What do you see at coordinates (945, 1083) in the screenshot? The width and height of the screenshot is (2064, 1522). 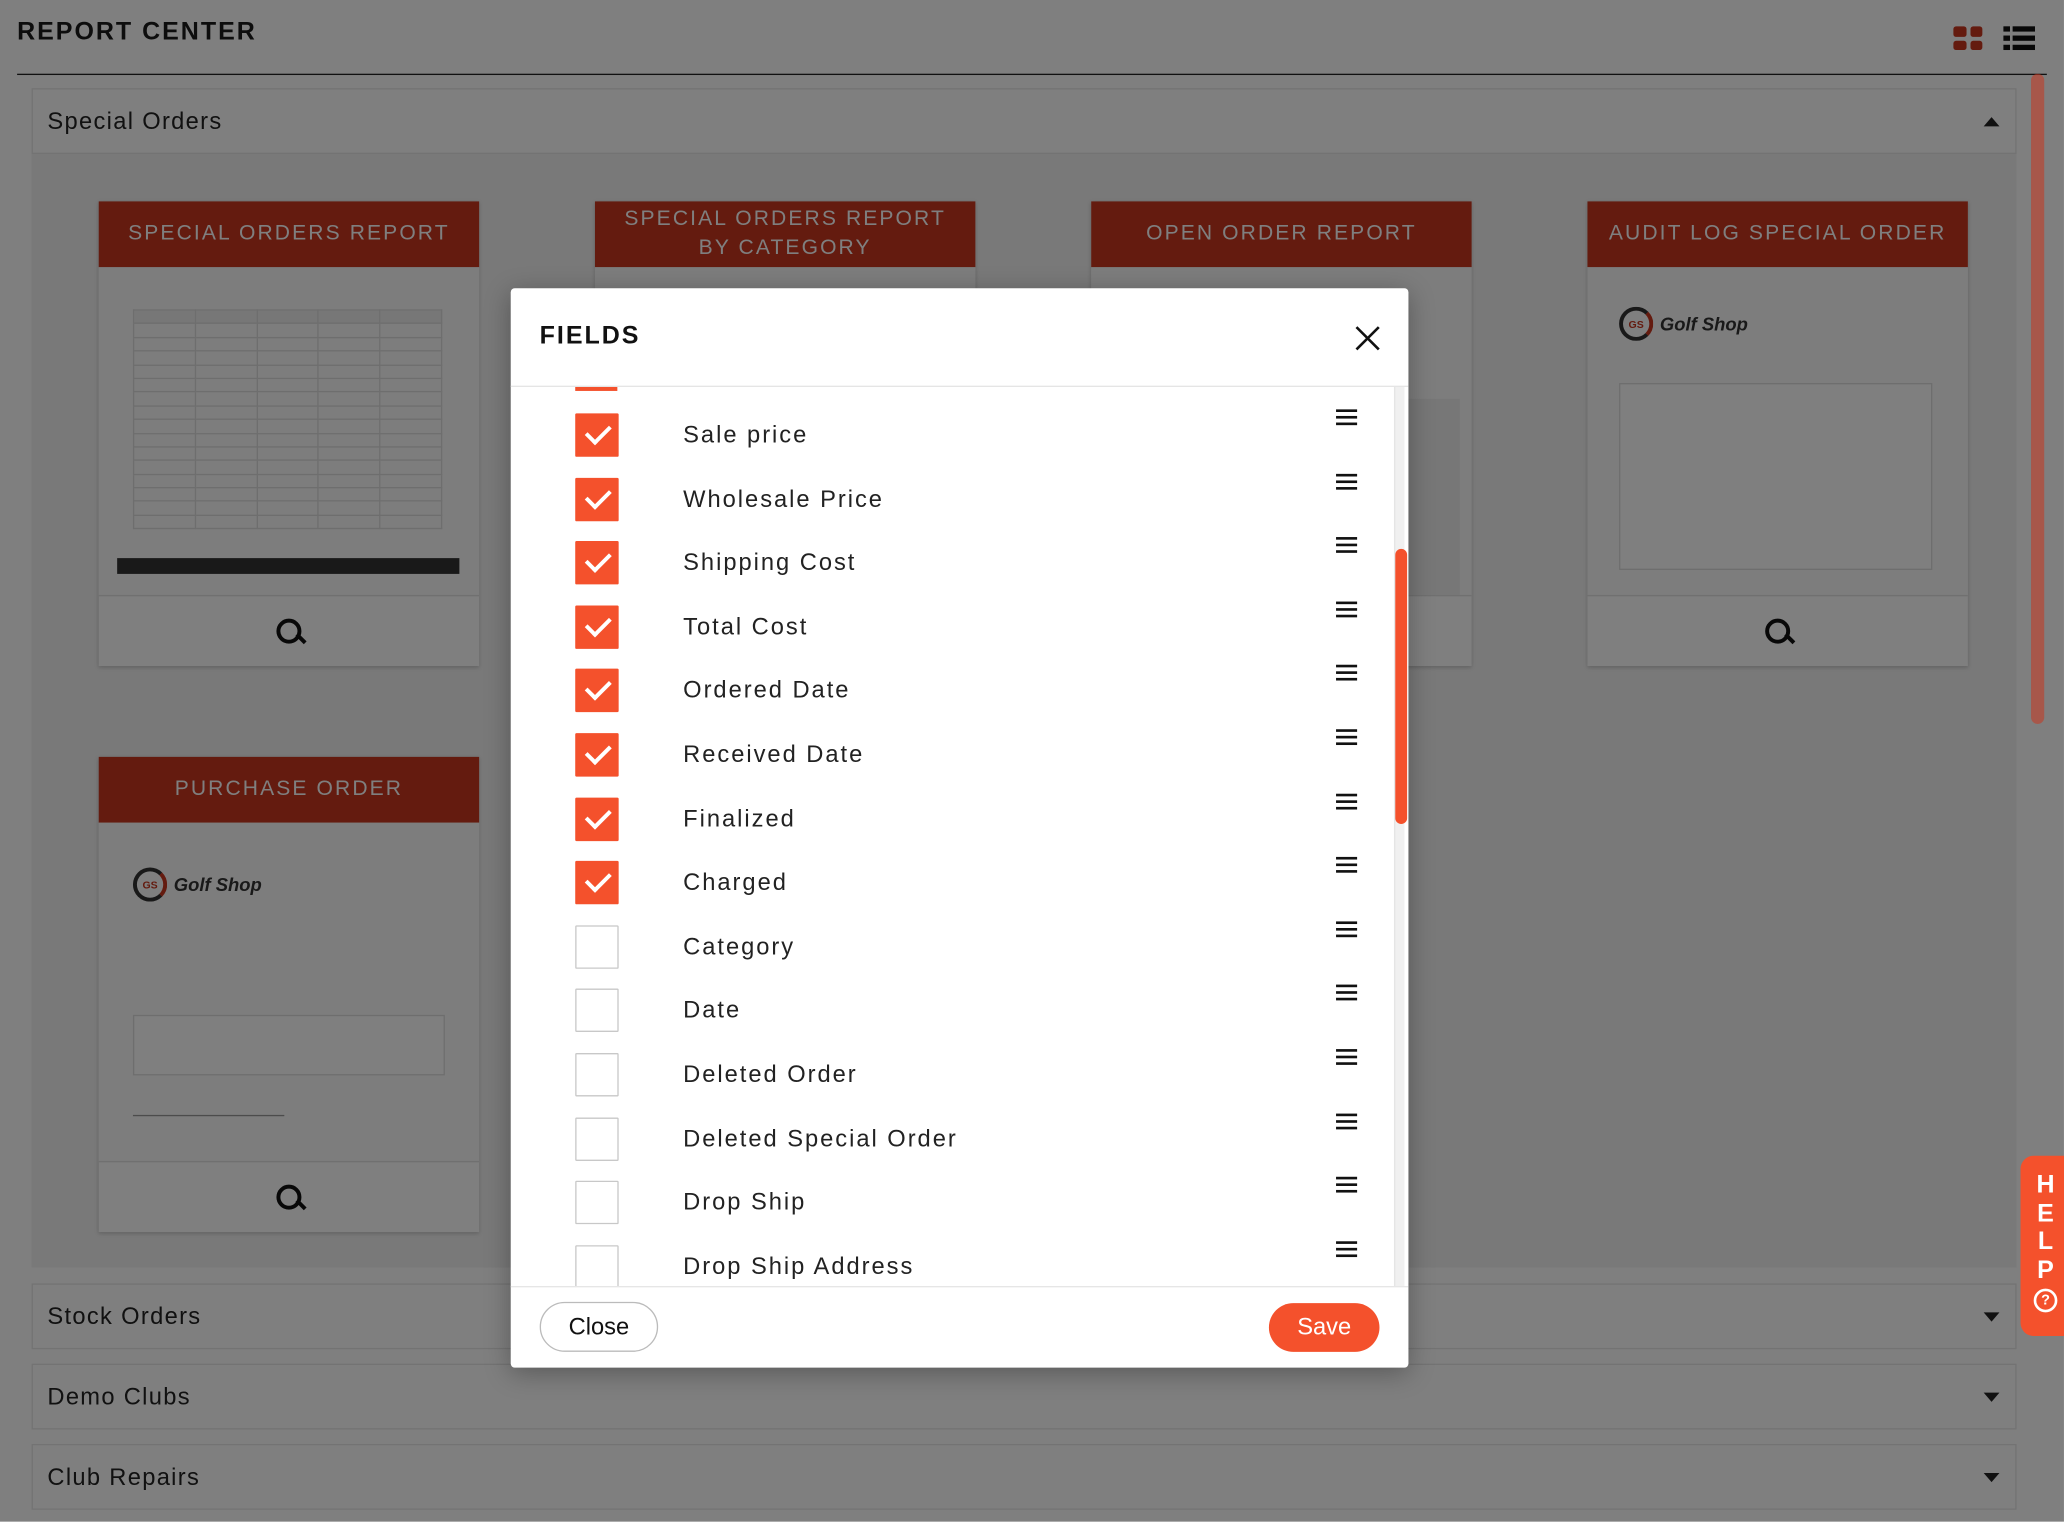 I see `field-row: Deleted Order` at bounding box center [945, 1083].